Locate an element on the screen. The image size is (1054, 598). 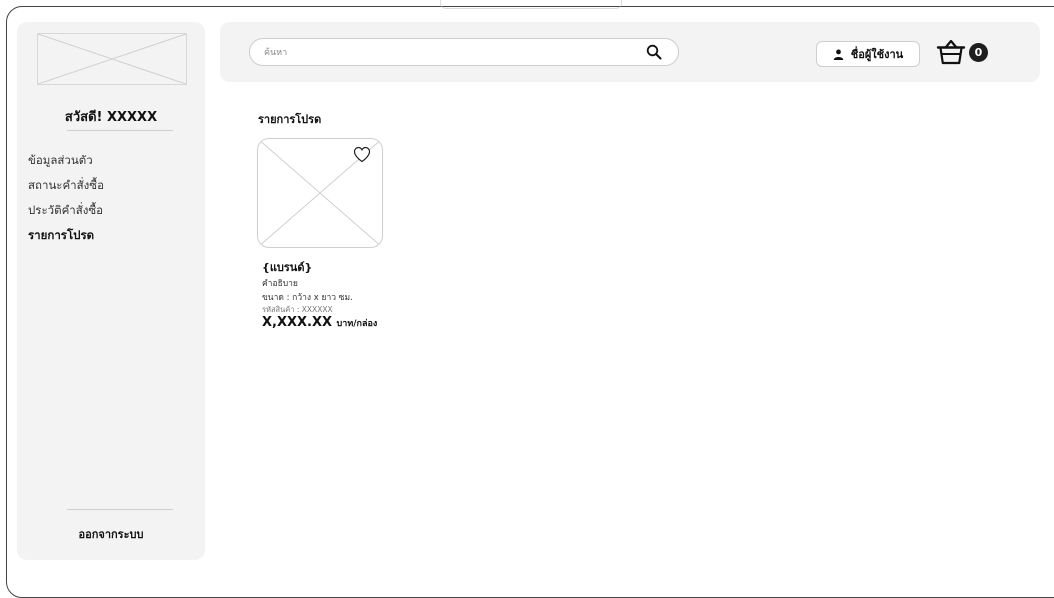
search-bar is located at coordinates (464, 52).